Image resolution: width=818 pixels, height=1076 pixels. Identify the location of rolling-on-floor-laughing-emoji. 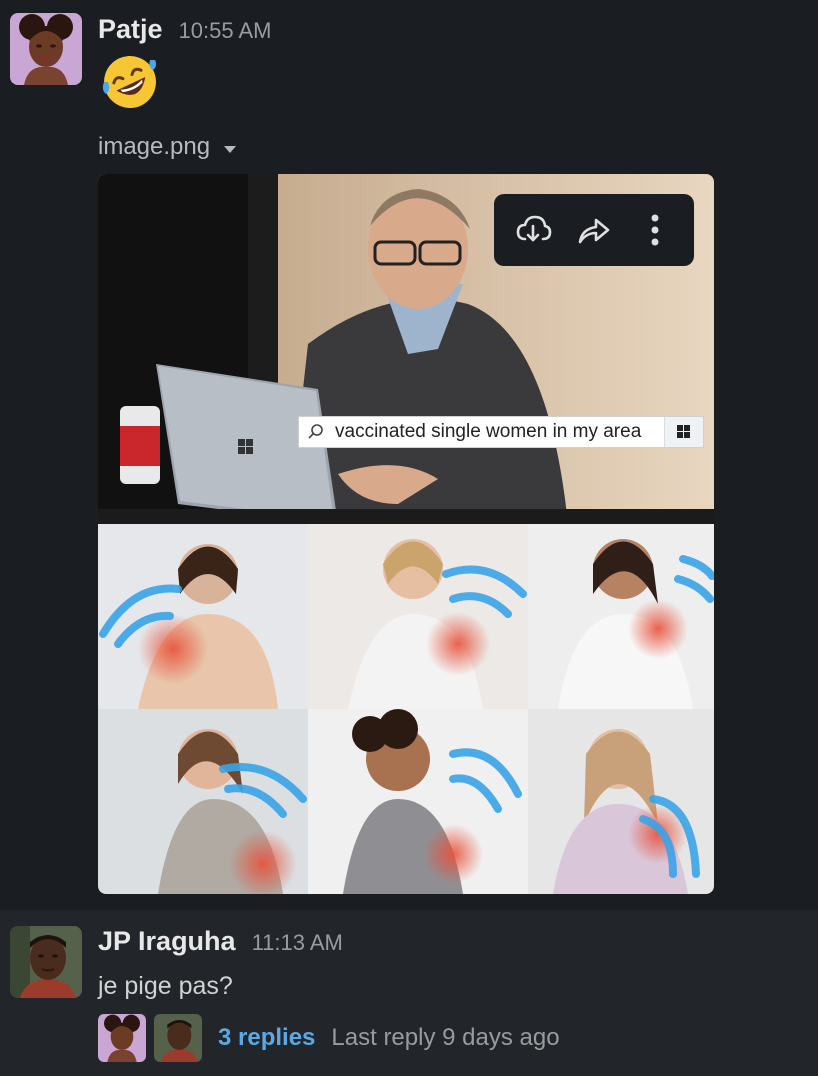
(130, 82).